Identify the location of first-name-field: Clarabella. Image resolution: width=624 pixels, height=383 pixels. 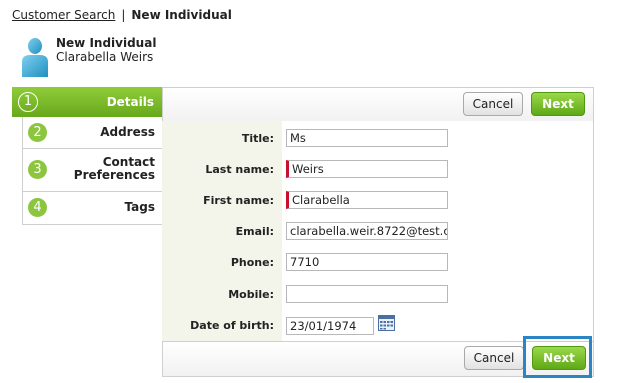
(367, 200).